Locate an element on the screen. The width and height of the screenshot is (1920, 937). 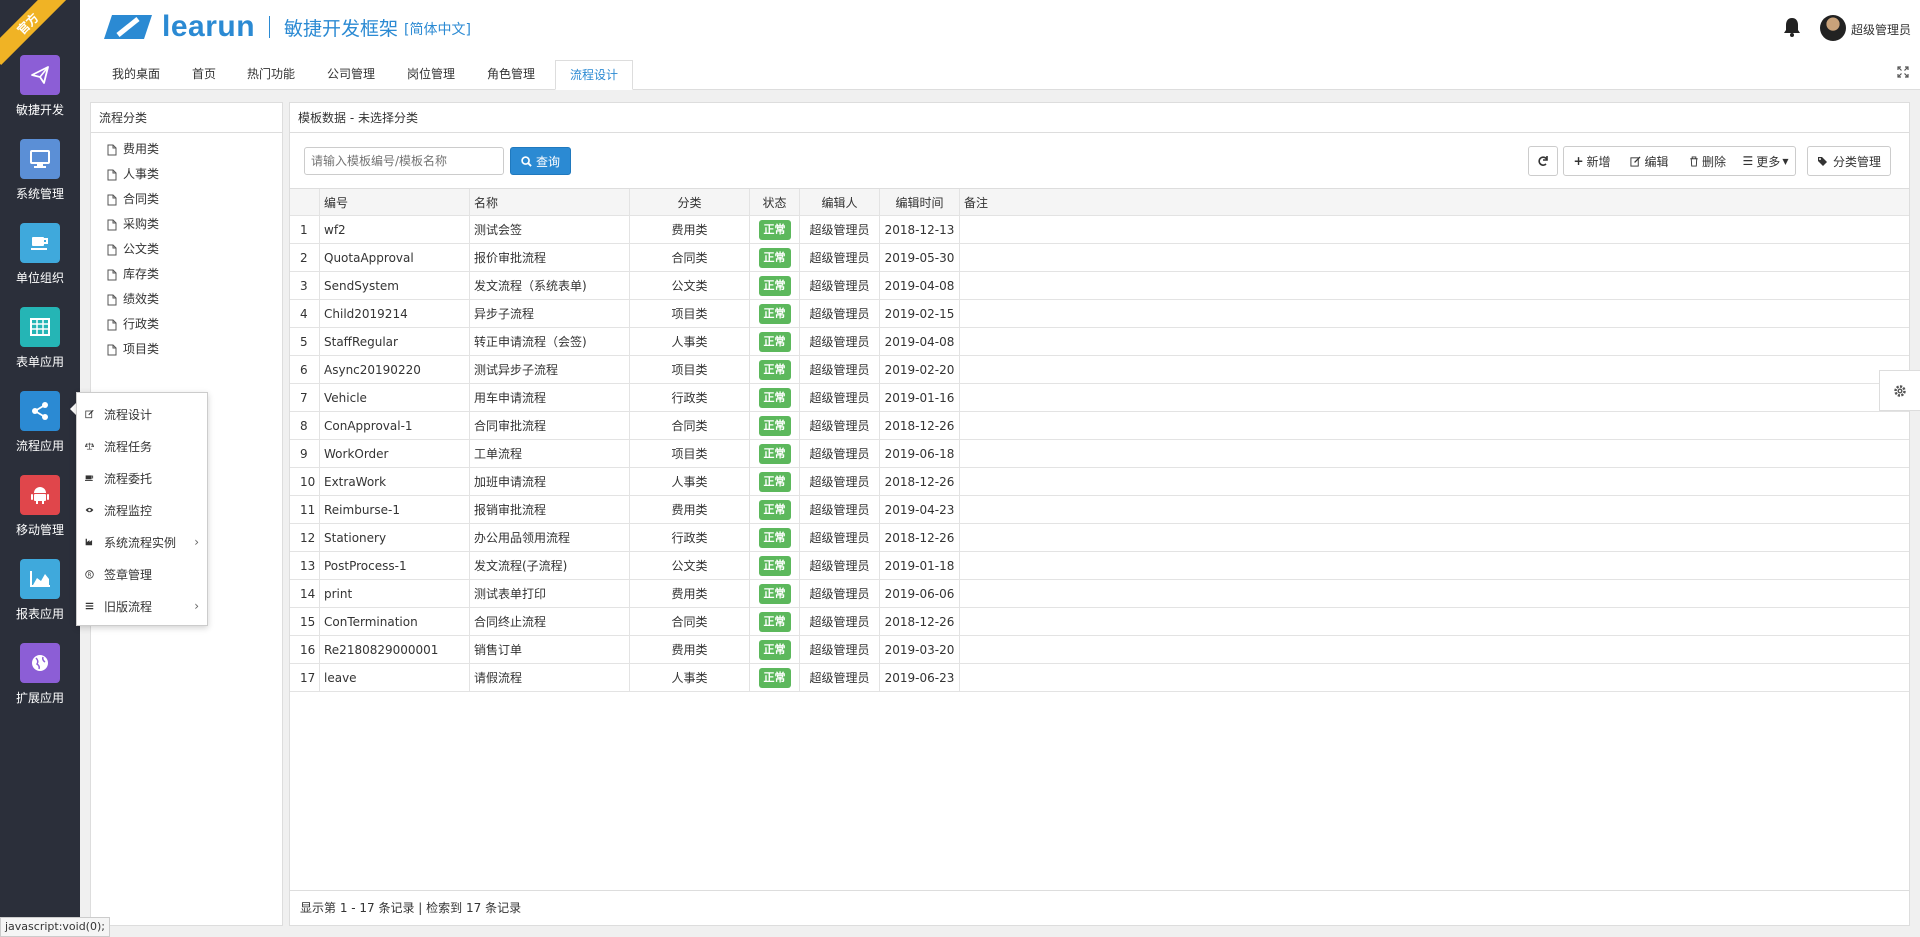
tree-item-label: 人事类 is located at coordinates (141, 174).